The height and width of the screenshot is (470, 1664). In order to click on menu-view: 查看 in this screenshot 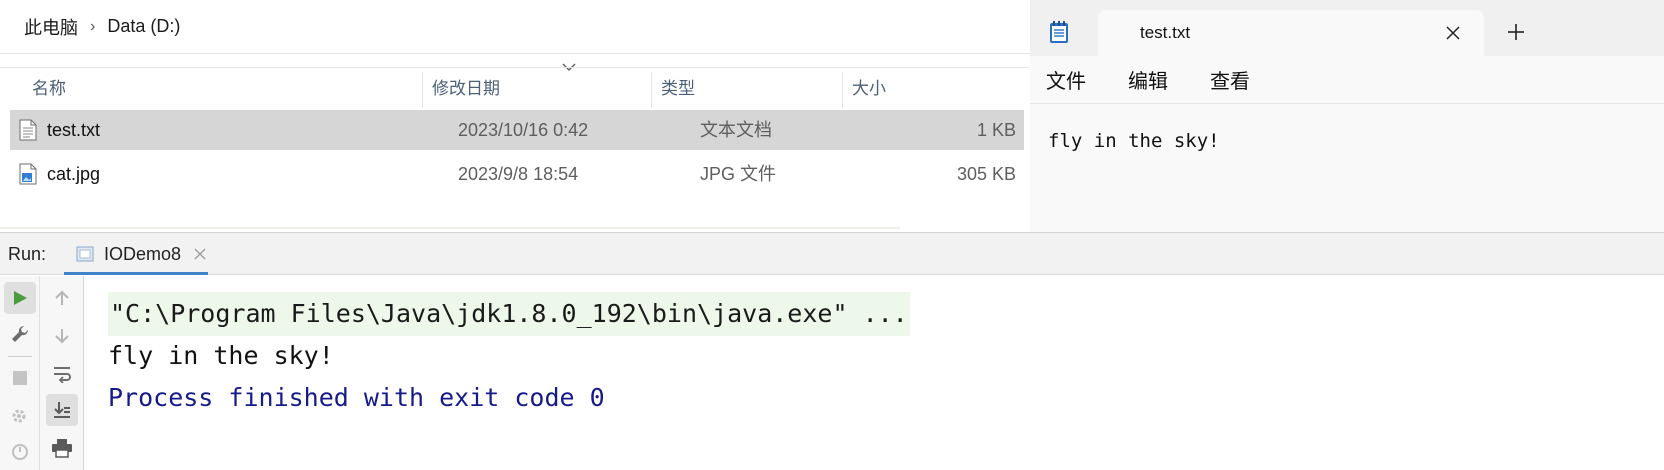, I will do `click(1230, 79)`.